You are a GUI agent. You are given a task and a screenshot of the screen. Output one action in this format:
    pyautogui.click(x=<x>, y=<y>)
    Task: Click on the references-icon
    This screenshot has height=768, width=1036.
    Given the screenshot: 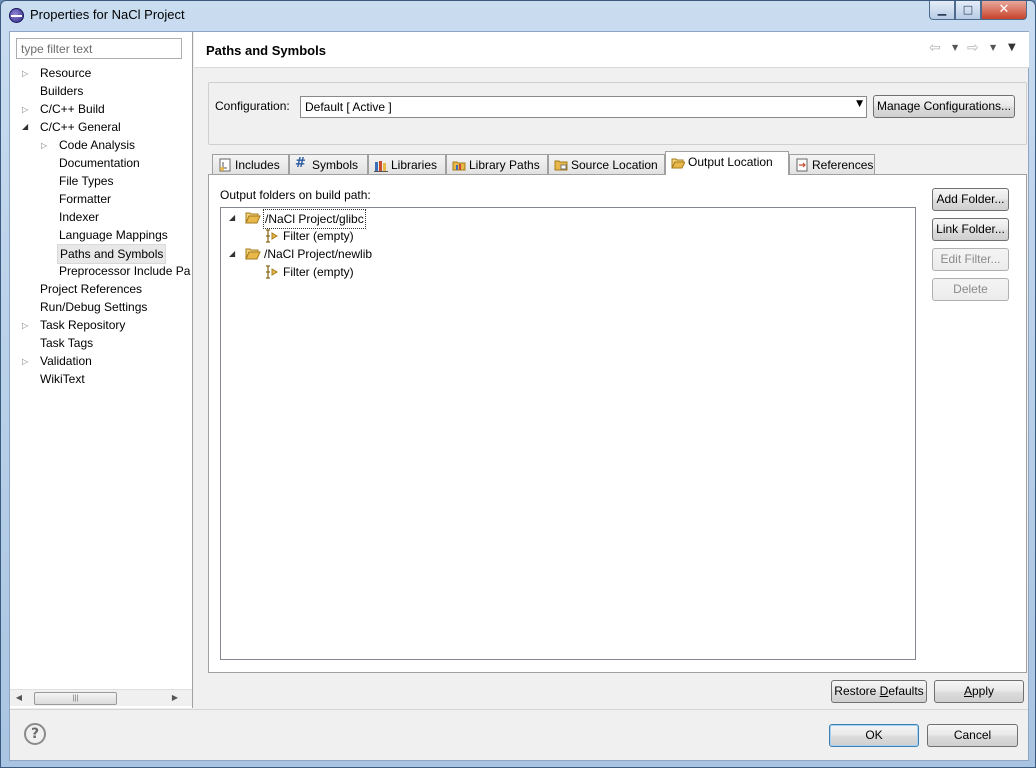 What is the action you would take?
    pyautogui.click(x=802, y=165)
    